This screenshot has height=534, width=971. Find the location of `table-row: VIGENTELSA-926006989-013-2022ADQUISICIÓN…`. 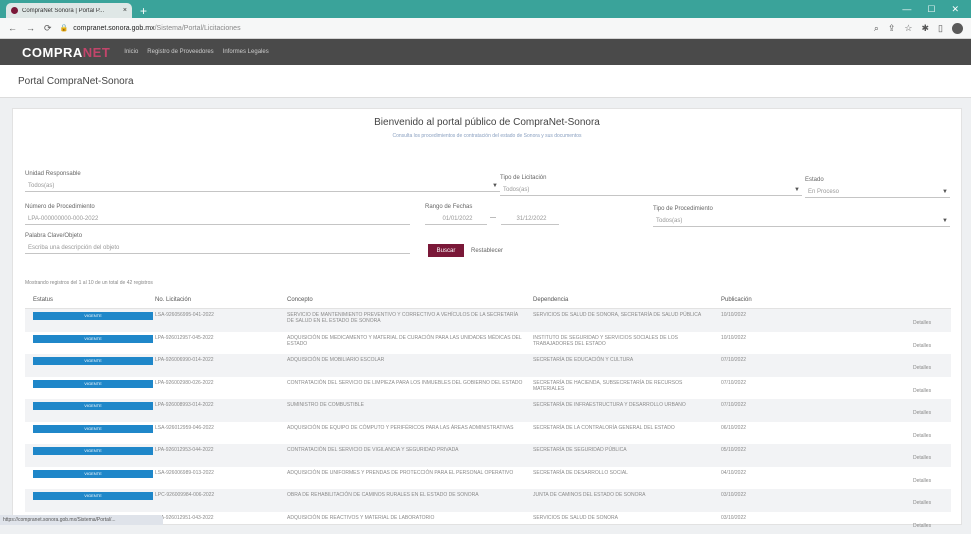

table-row: VIGENTELSA-926006989-013-2022ADQUISICIÓN… is located at coordinates (488, 478).